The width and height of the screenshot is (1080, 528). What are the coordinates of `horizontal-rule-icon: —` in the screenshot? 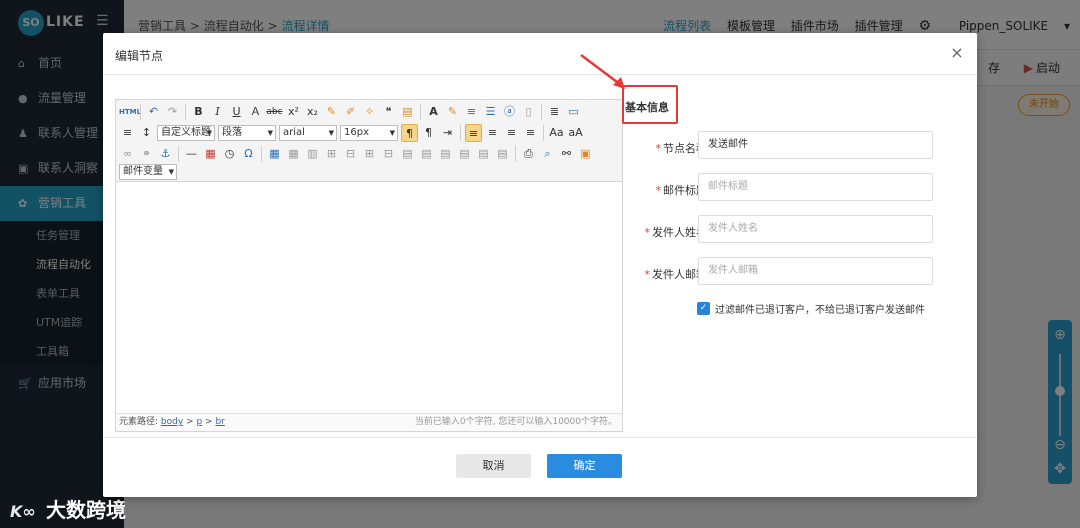 It's located at (191, 154).